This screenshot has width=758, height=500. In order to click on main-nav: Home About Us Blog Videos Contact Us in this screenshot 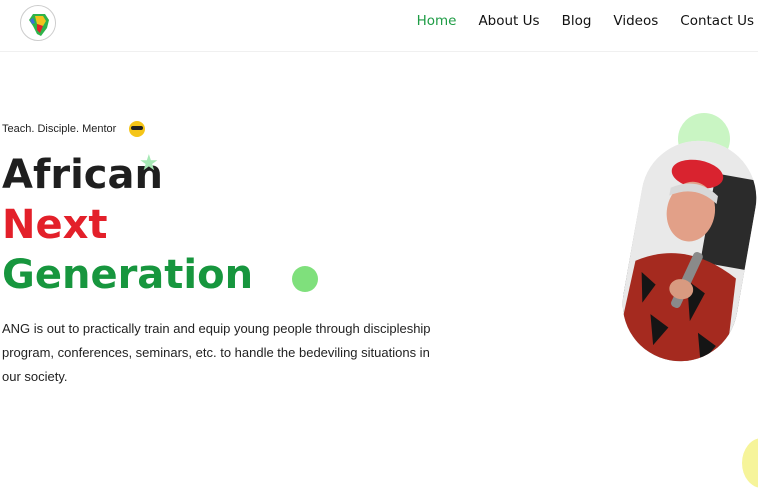, I will do `click(574, 21)`.